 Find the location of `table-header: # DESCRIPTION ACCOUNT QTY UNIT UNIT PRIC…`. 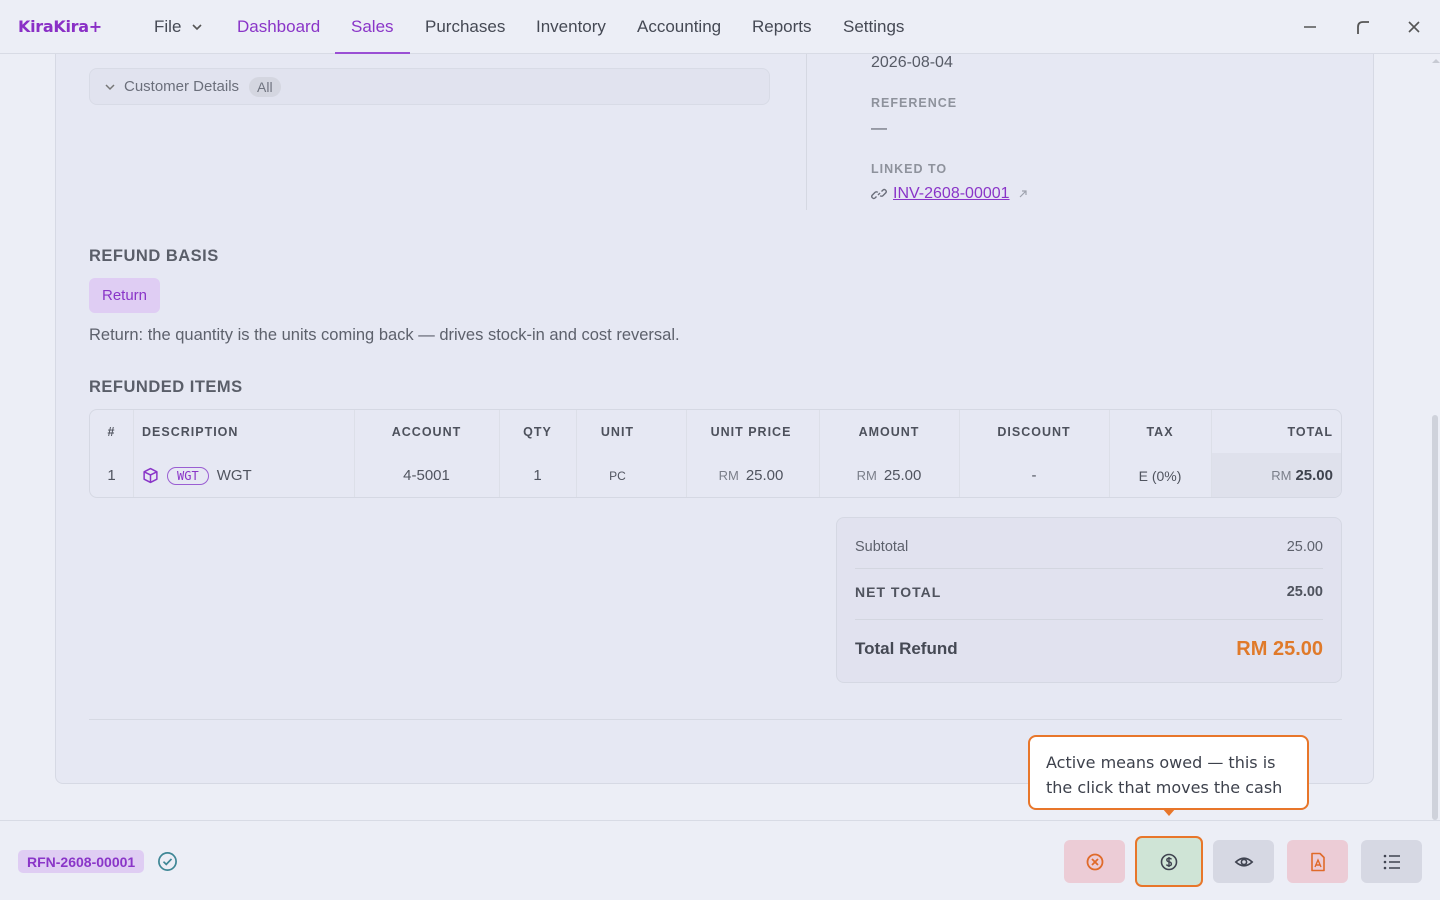

table-header: # DESCRIPTION ACCOUNT QTY UNIT UNIT PRIC… is located at coordinates (715, 431).